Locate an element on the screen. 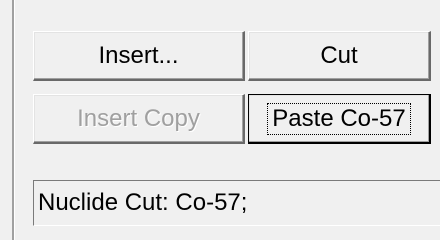  insert-copy-button: Insert Copy is located at coordinates (139, 119).